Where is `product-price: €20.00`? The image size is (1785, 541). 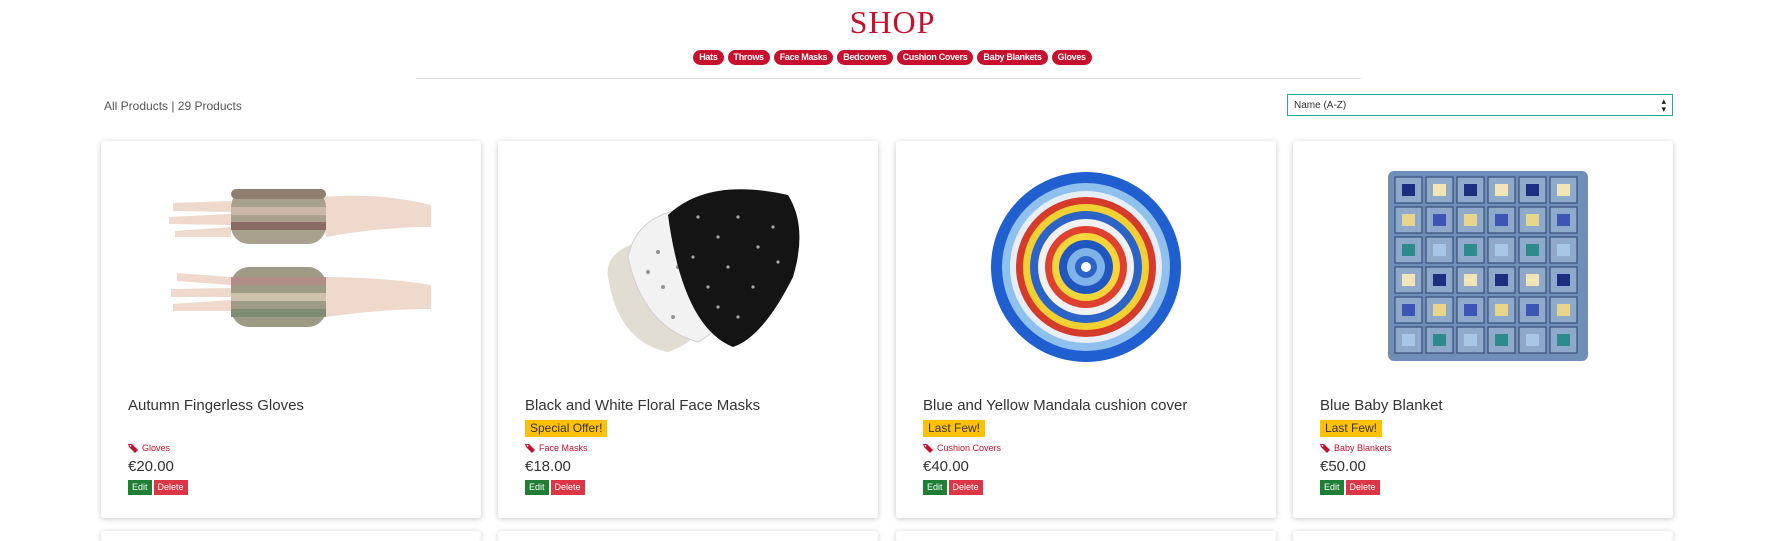 product-price: €20.00 is located at coordinates (151, 466).